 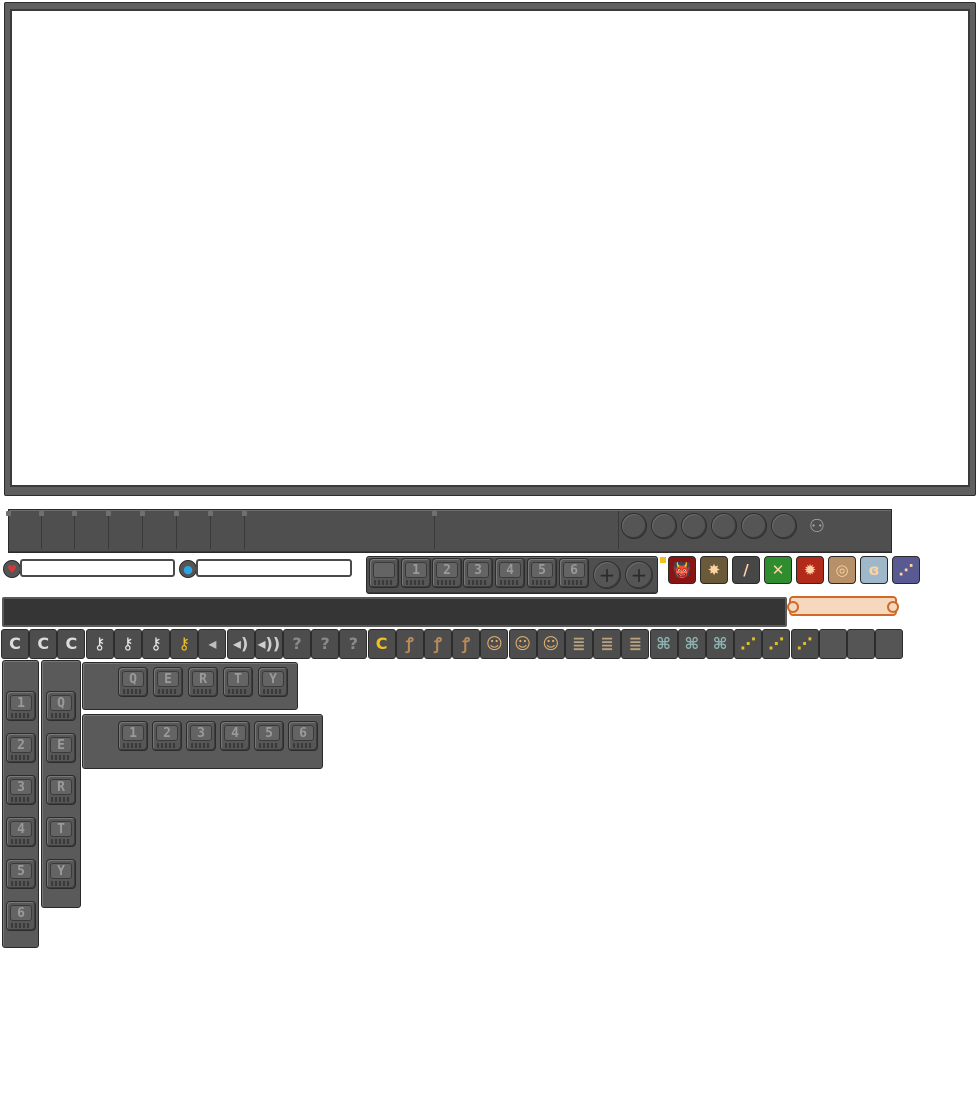 I want to click on toolbar-icon-20: ☺, so click(x=550, y=644).